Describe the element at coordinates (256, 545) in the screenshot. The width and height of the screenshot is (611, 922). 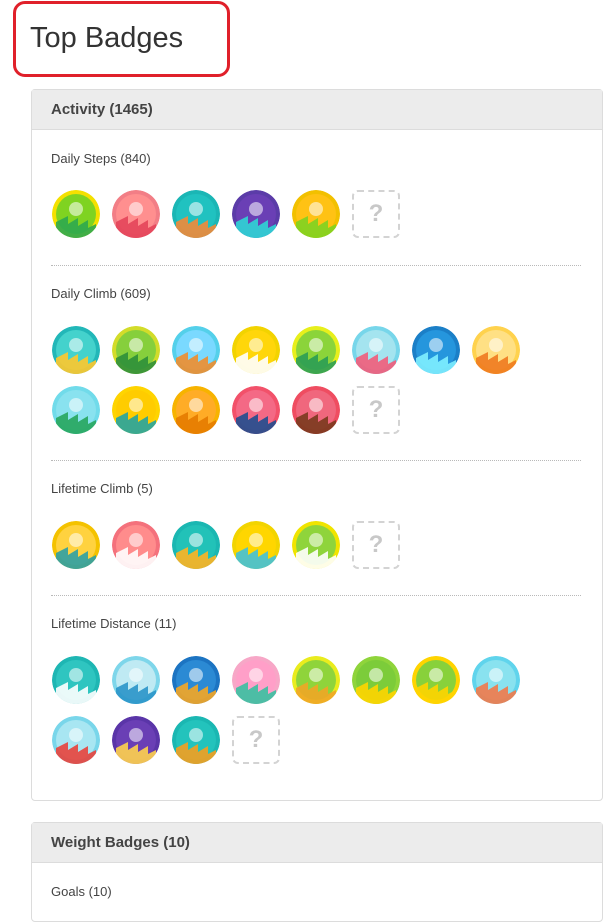
I see `lifetime-climb-airplane-icon` at that location.